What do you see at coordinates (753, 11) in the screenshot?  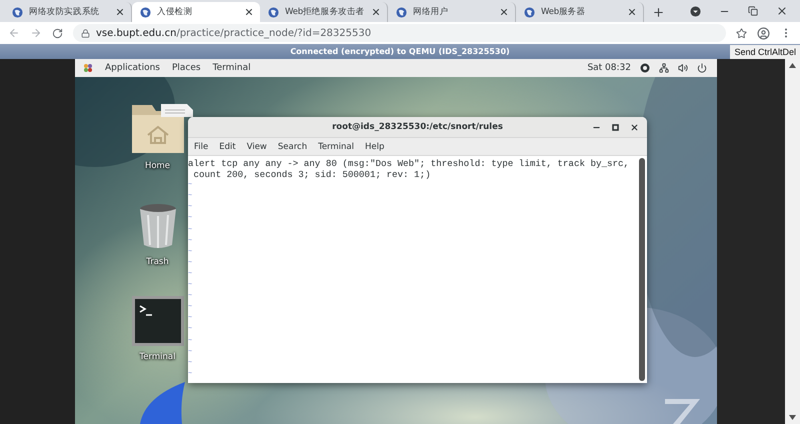 I see `restore-icon` at bounding box center [753, 11].